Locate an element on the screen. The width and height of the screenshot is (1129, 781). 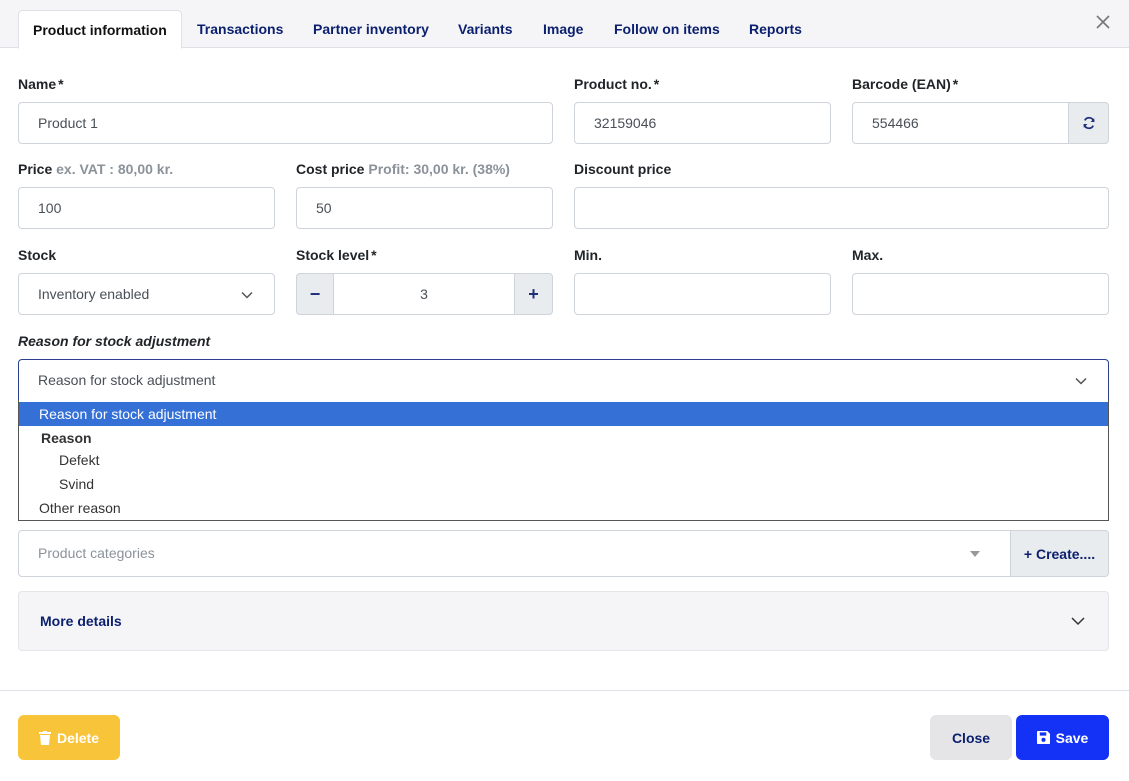
close-button-label: Close is located at coordinates (971, 737).